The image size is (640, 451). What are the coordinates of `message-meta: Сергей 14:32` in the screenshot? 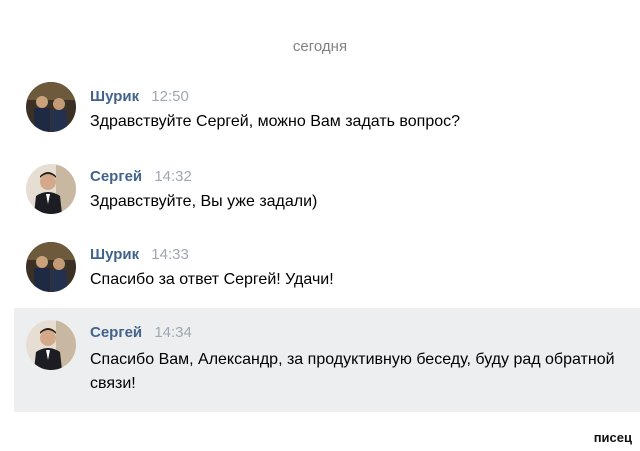 It's located at (141, 176).